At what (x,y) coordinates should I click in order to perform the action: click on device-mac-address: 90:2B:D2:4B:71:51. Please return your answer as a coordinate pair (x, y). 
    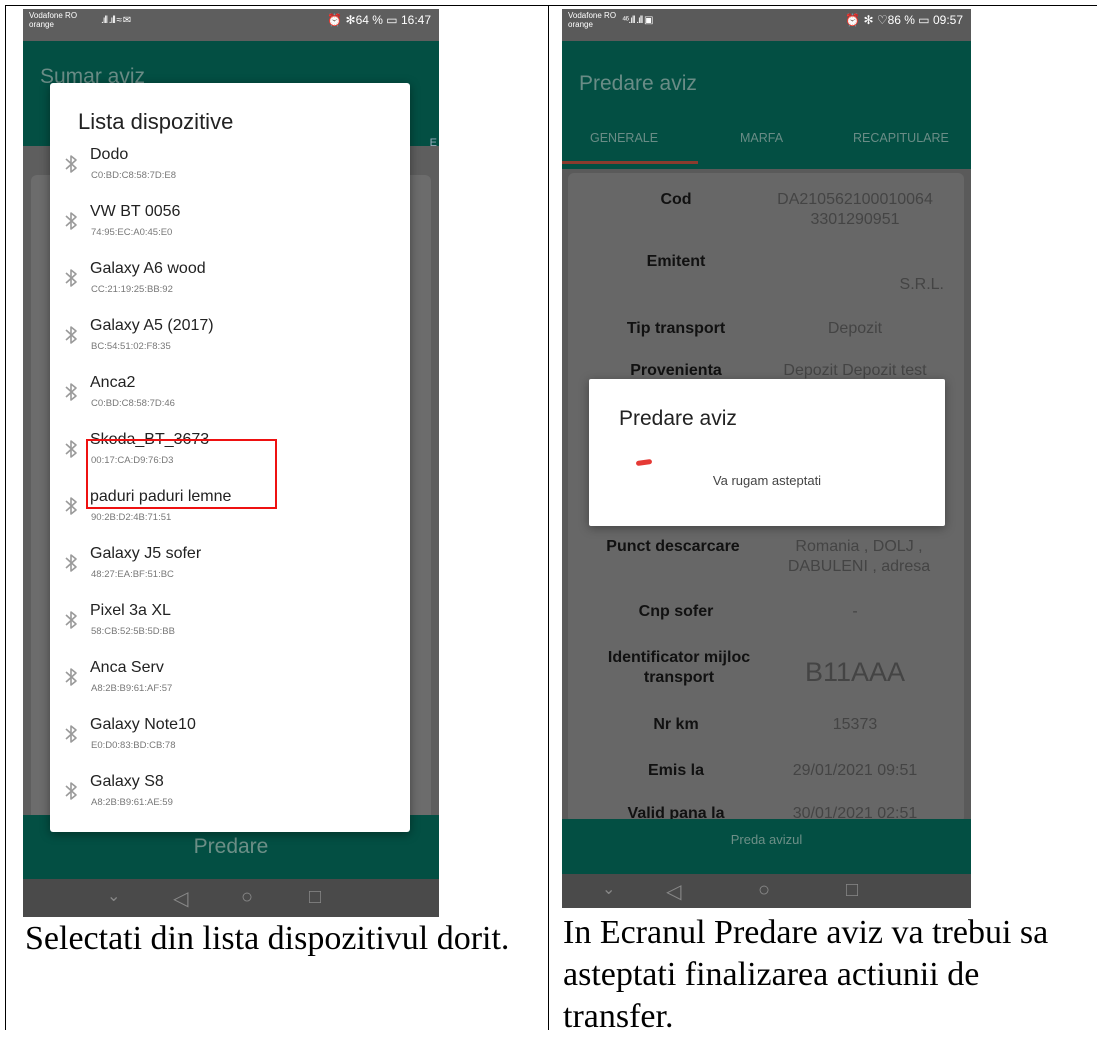
    Looking at the image, I should click on (131, 517).